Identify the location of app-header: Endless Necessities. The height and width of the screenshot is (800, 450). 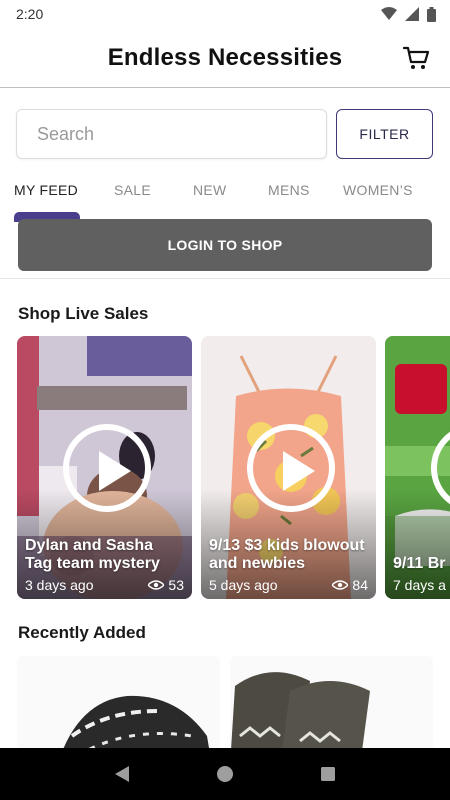
(225, 58).